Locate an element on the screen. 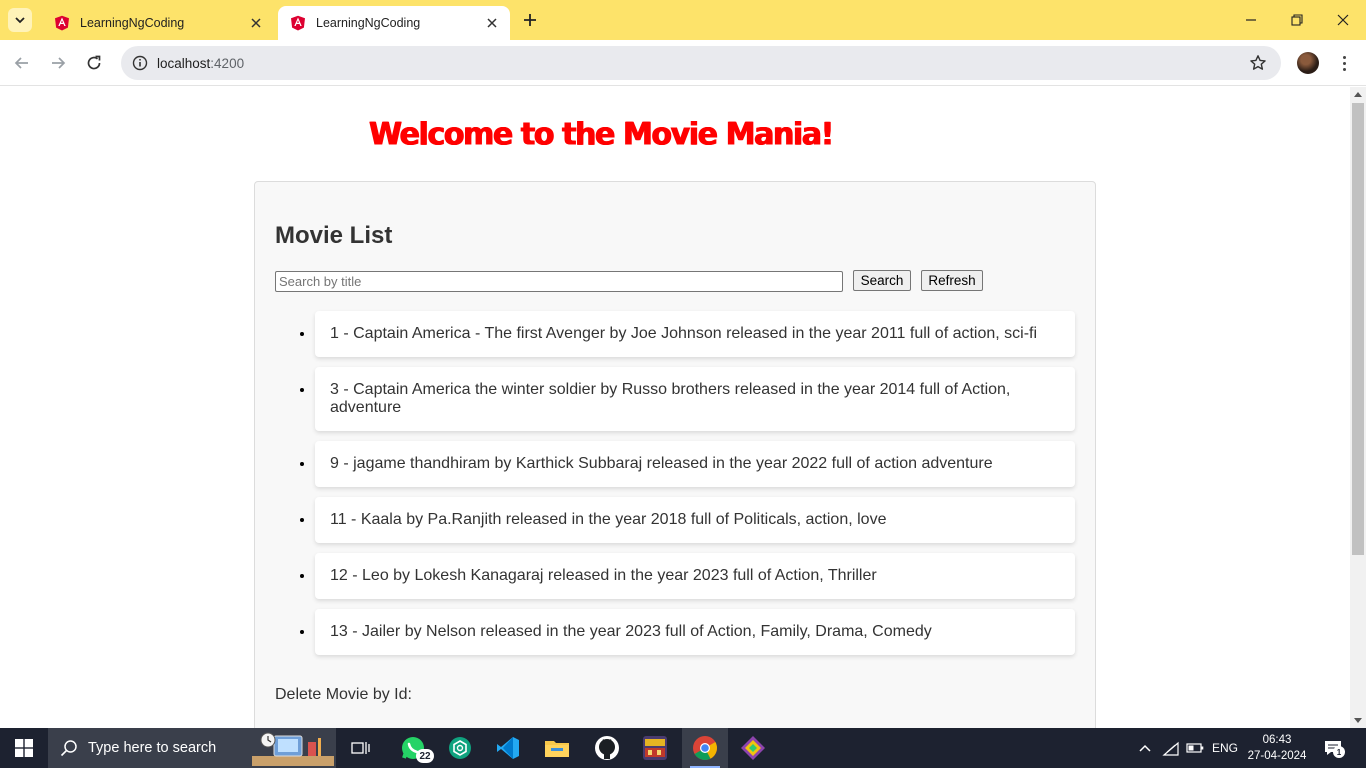 The image size is (1366, 768). git-diamond-icon is located at coordinates (753, 748).